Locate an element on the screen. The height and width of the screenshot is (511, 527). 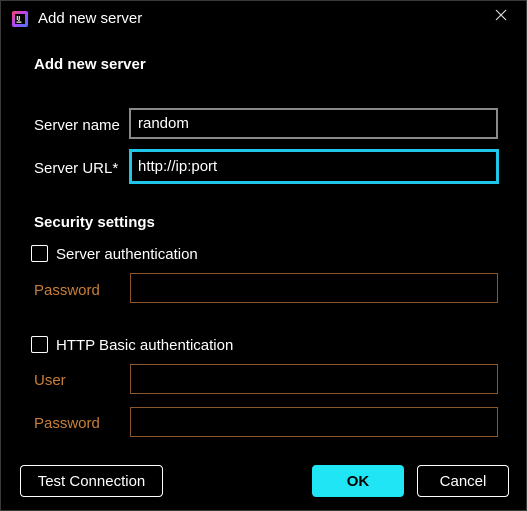
server-url-field: http://ip:port is located at coordinates (314, 166).